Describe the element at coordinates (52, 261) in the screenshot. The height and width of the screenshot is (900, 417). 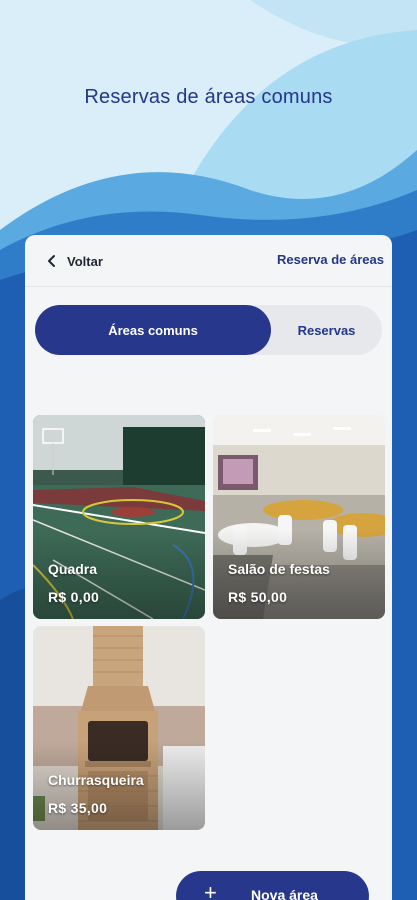
I see `chevron-left-icon` at that location.